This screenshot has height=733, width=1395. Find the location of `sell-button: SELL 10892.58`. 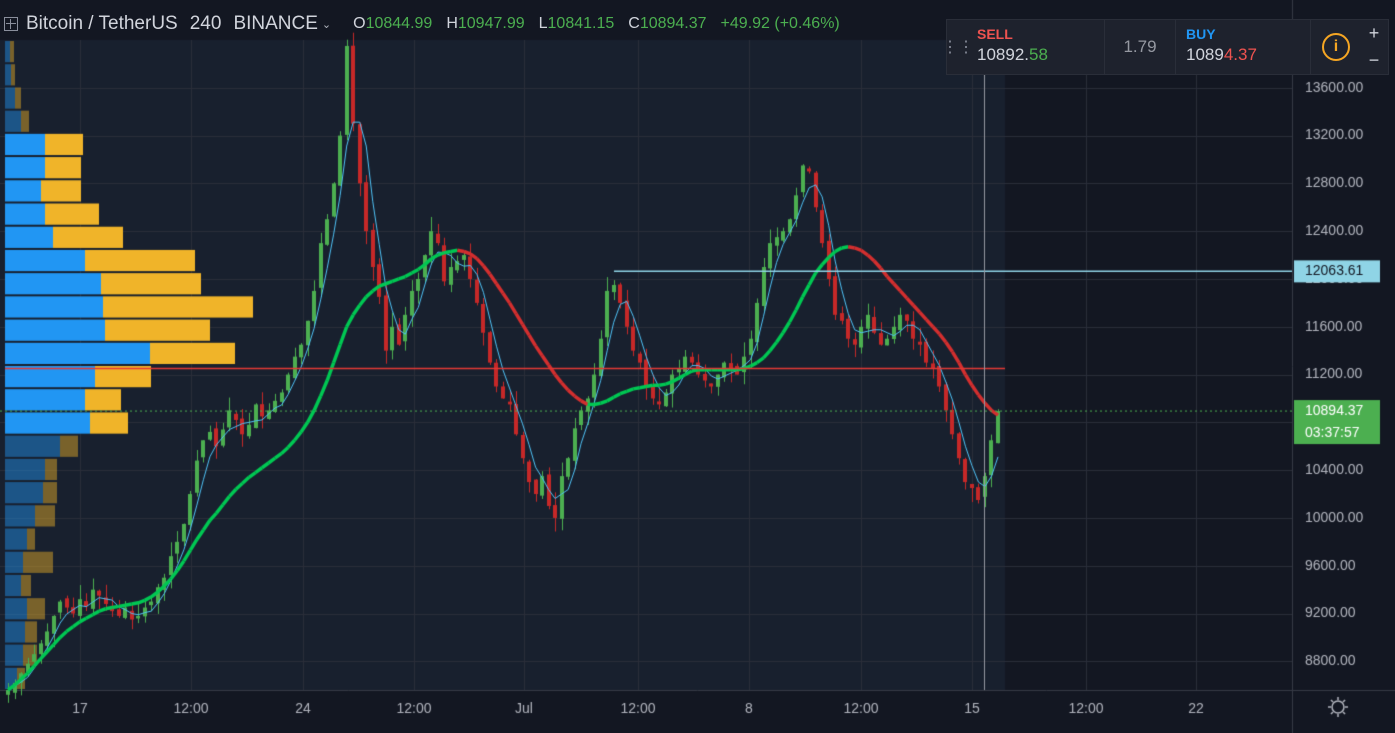

sell-button: SELL 10892.58 is located at coordinates (1037, 47).